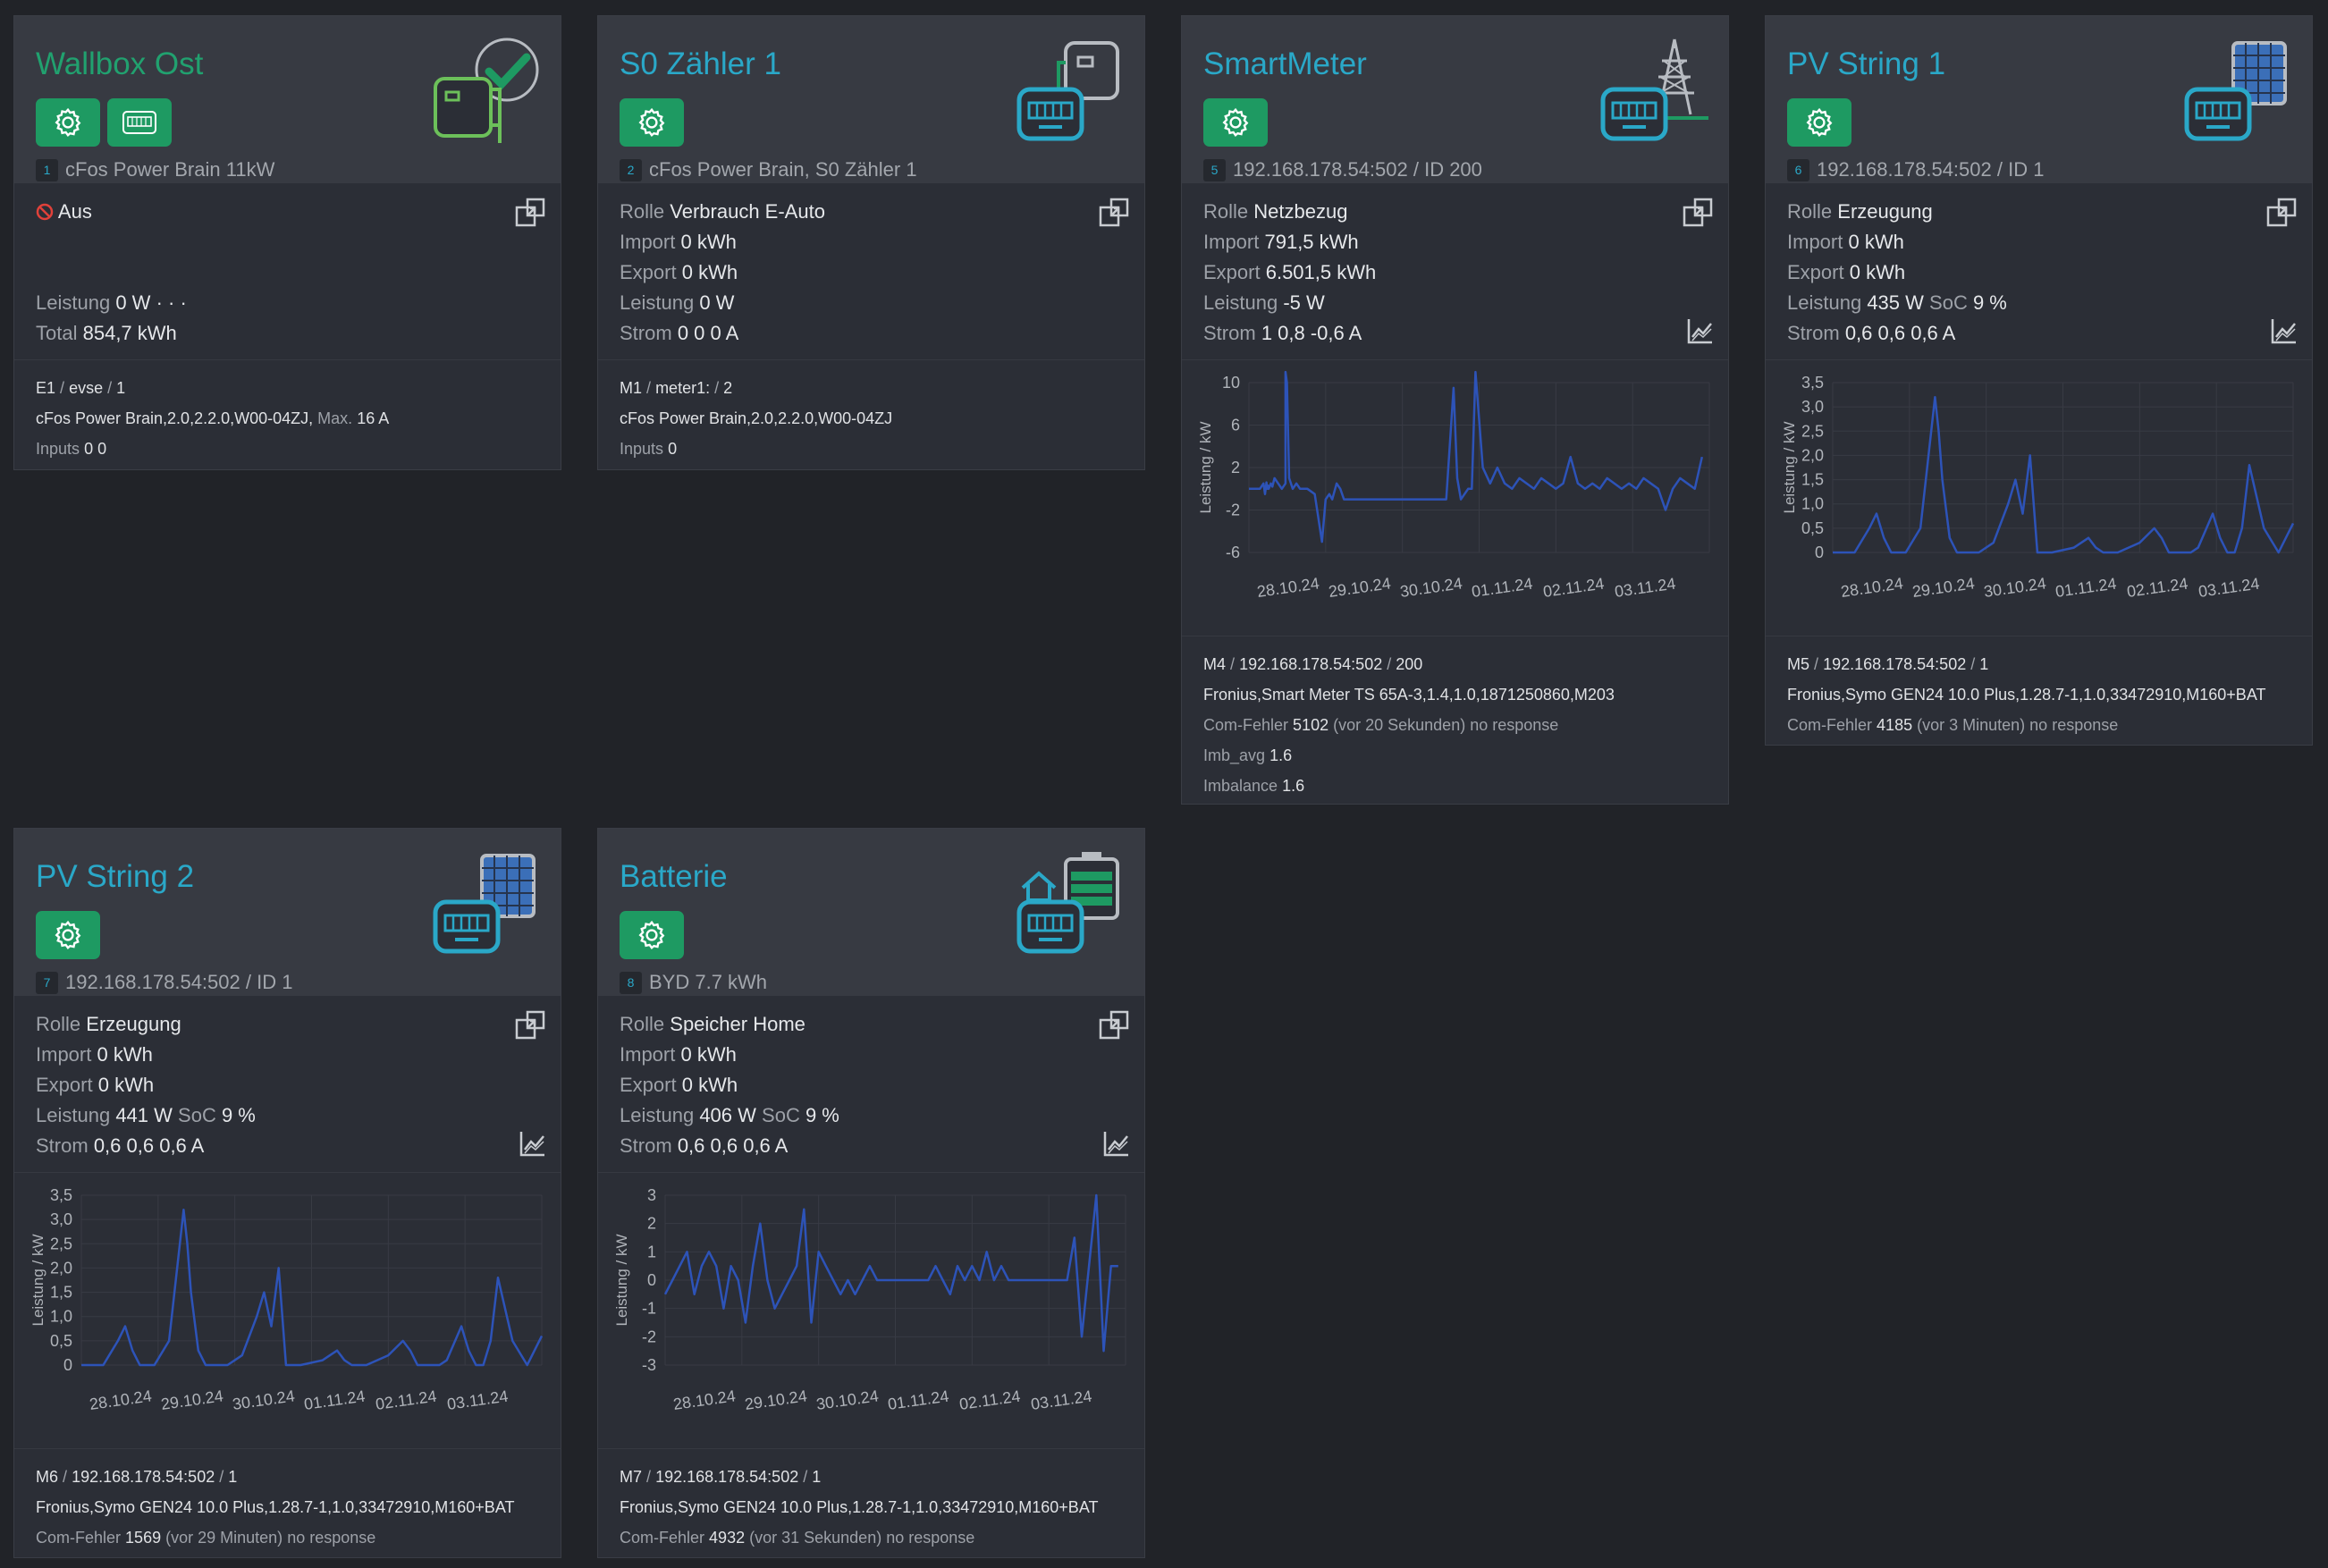 The height and width of the screenshot is (1568, 2328). Describe the element at coordinates (1798, 169) in the screenshot. I see `device-index: 6` at that location.